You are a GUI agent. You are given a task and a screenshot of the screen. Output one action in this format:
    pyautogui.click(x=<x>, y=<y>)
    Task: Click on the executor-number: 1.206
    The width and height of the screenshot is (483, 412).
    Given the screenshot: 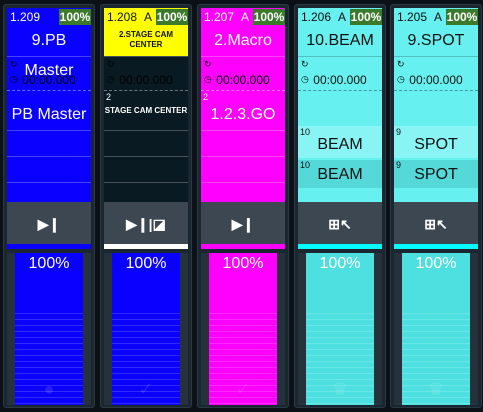 What is the action you would take?
    pyautogui.click(x=316, y=17)
    